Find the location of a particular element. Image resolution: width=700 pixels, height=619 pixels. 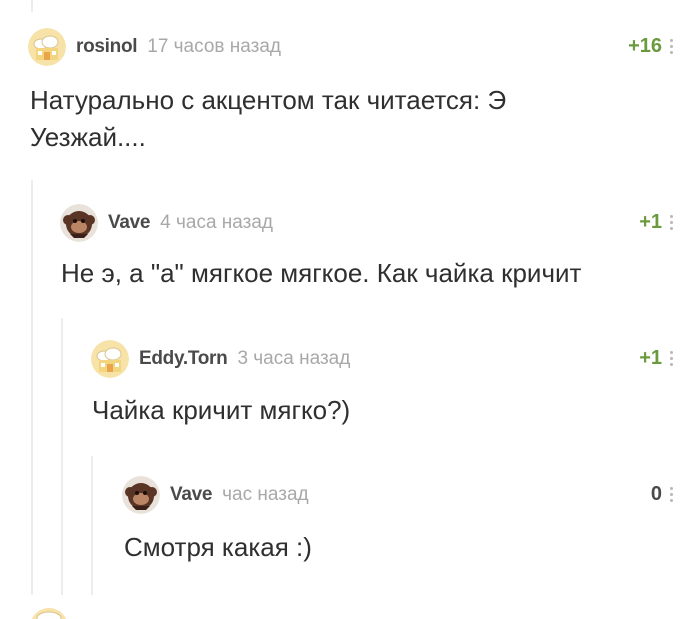

username: Eddy.Torn is located at coordinates (183, 359).